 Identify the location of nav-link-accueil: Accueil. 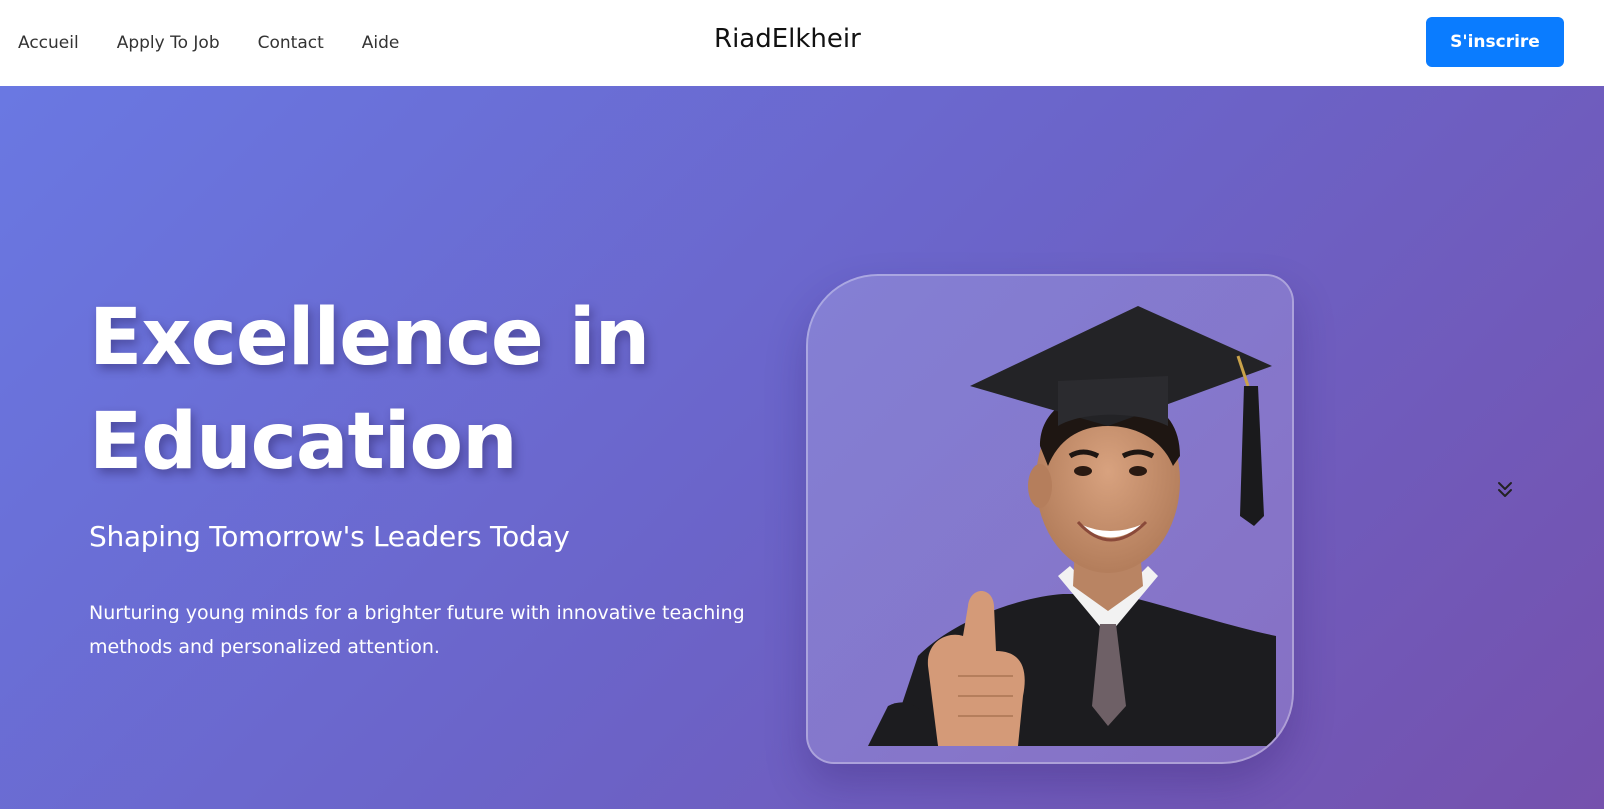
(48, 43).